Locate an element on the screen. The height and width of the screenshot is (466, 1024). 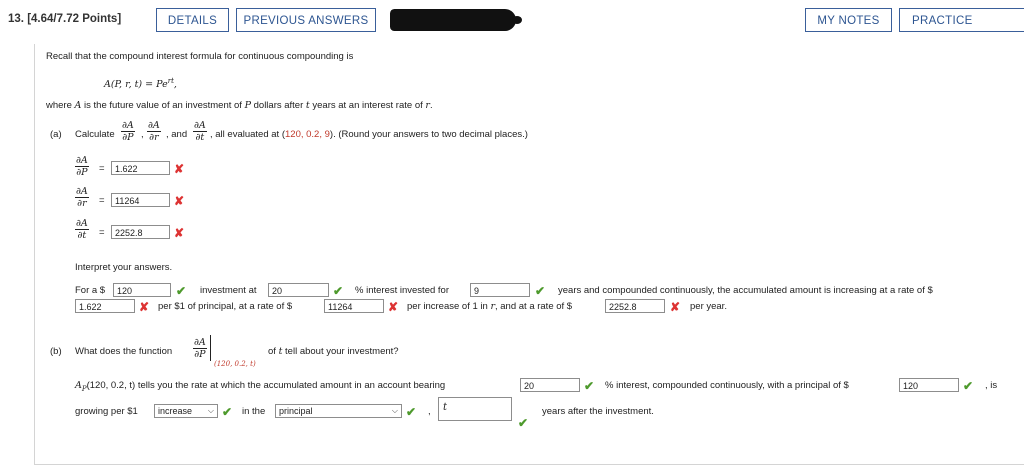
years-after-text: years after the investment. is located at coordinates (598, 411).